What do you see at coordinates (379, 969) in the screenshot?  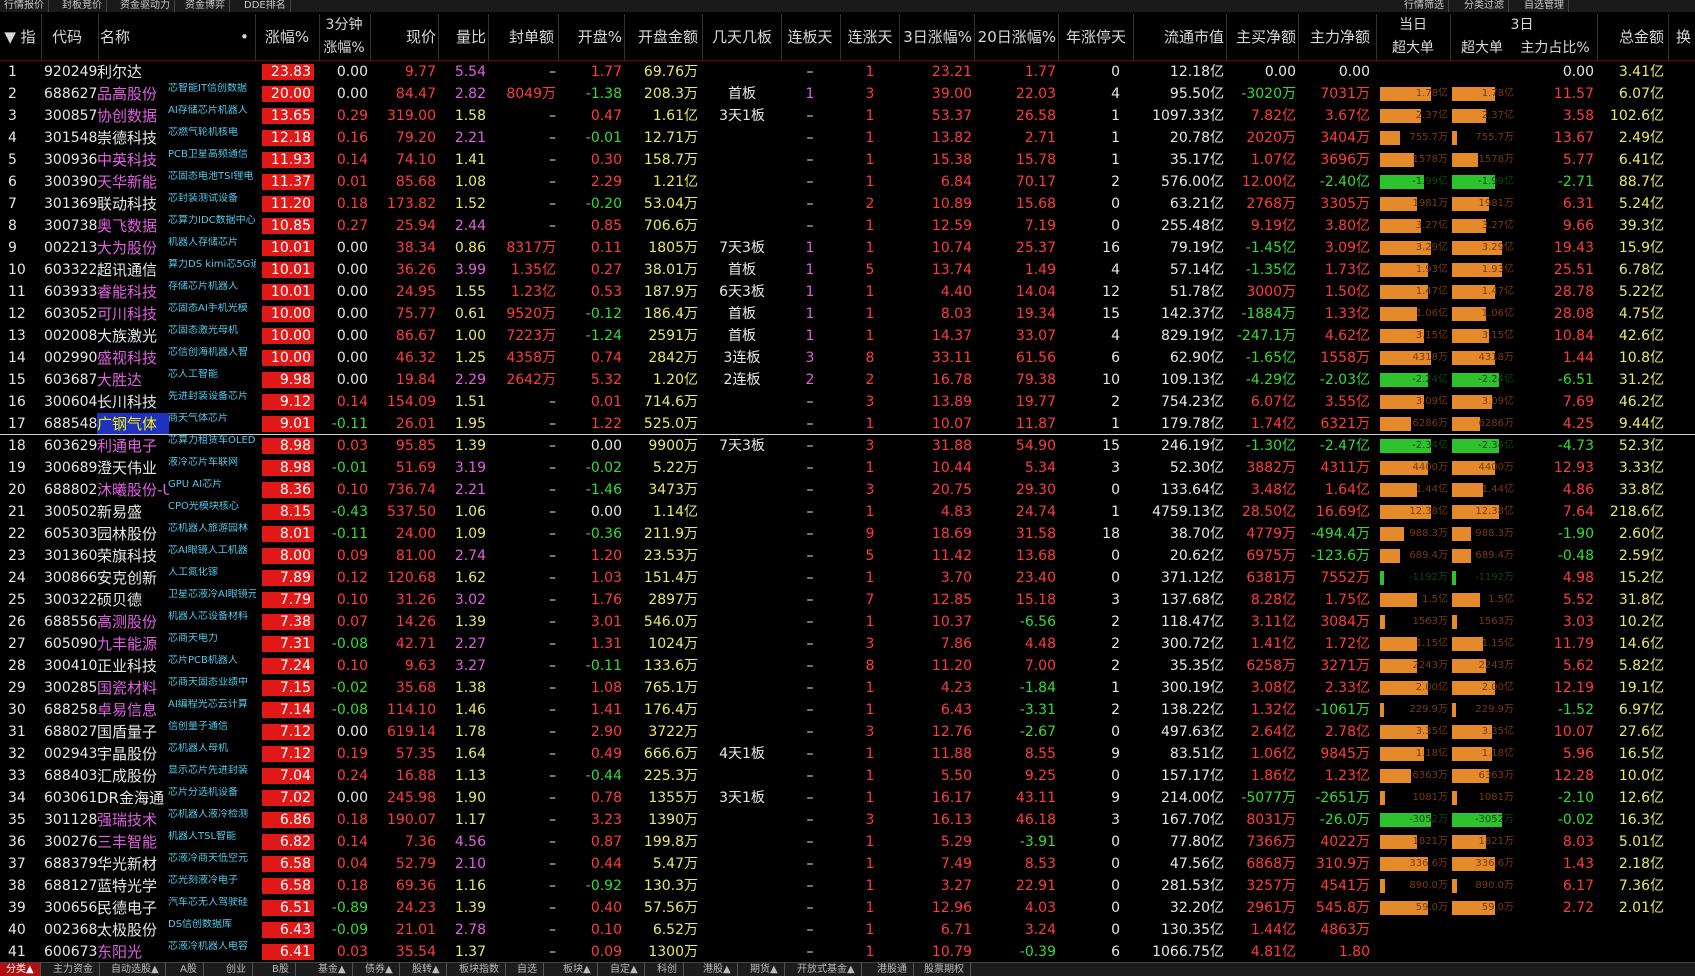 I see `bottom-tab-7: 债券▲` at bounding box center [379, 969].